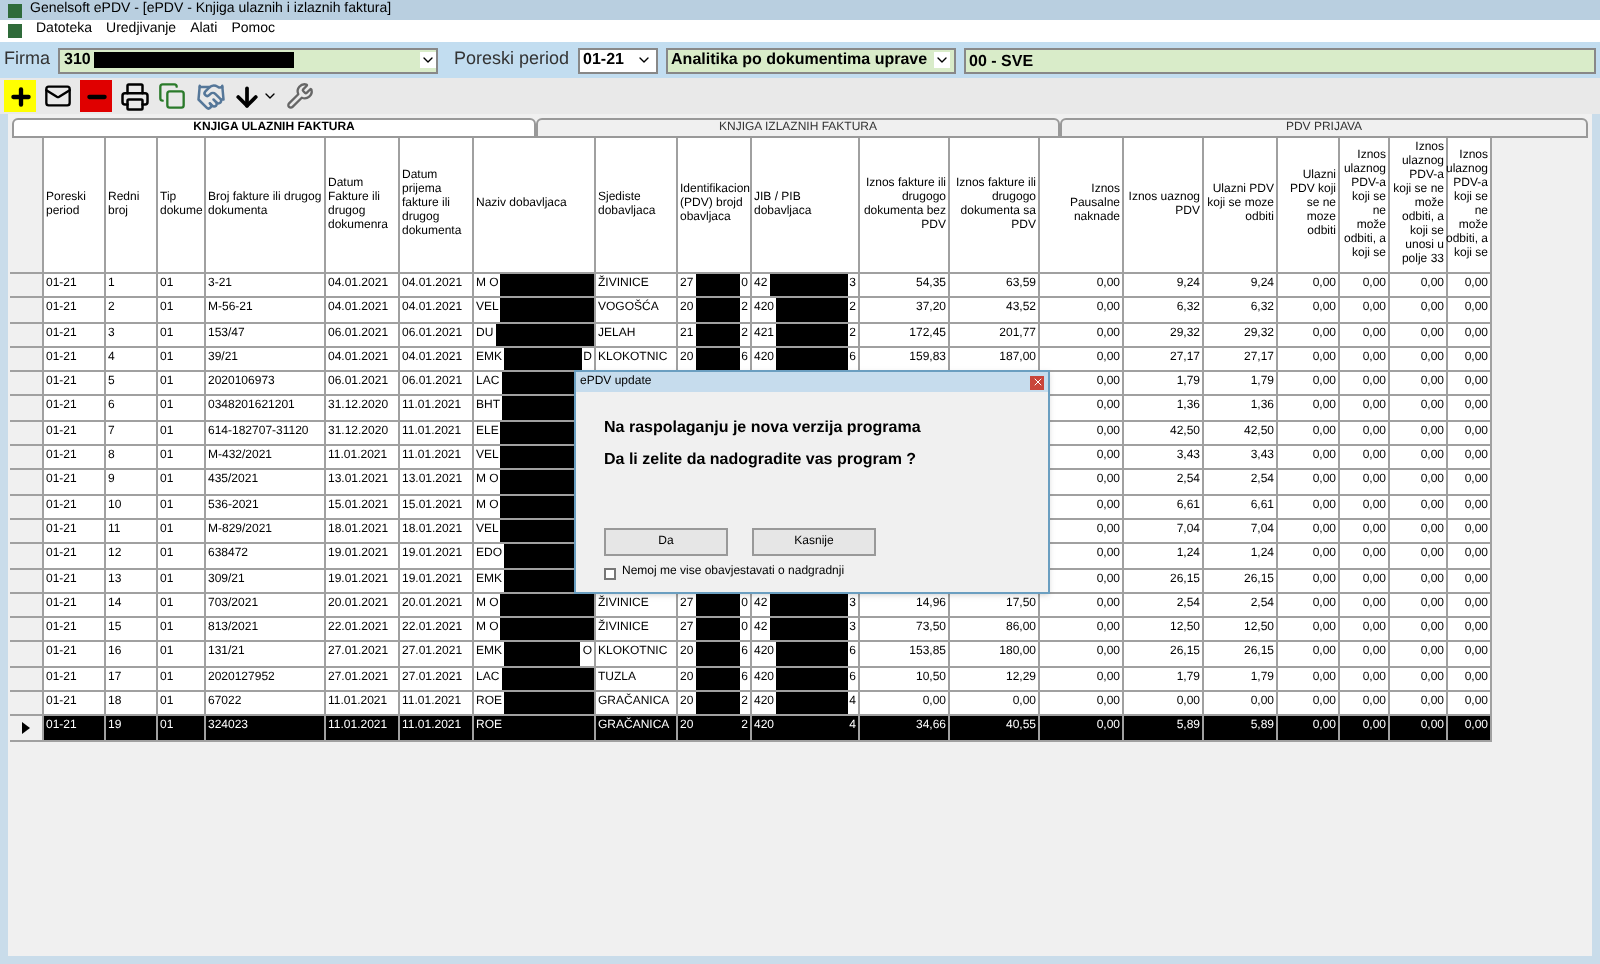  I want to click on firma-dropdown: 310, so click(248, 60).